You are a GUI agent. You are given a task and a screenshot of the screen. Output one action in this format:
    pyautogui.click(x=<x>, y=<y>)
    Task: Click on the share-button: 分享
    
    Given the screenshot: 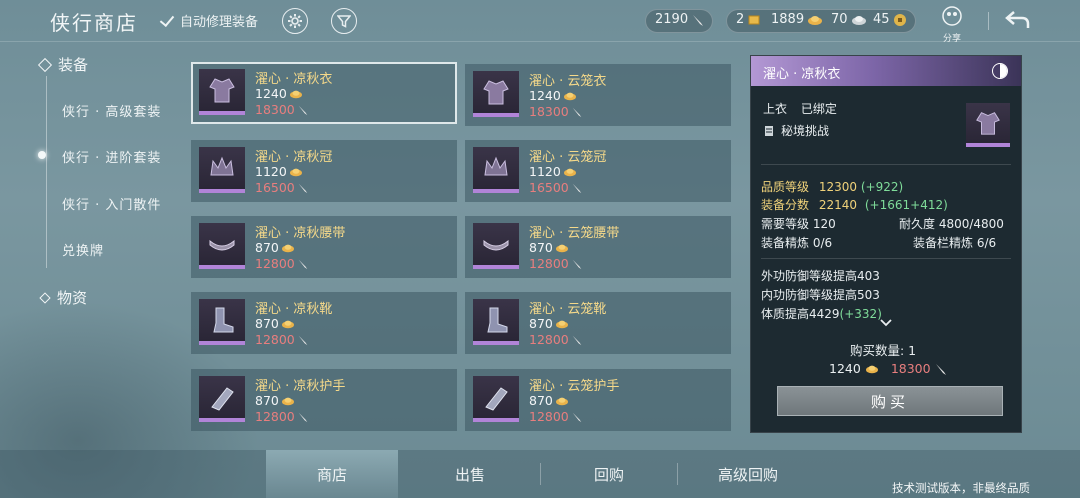 What is the action you would take?
    pyautogui.click(x=952, y=25)
    